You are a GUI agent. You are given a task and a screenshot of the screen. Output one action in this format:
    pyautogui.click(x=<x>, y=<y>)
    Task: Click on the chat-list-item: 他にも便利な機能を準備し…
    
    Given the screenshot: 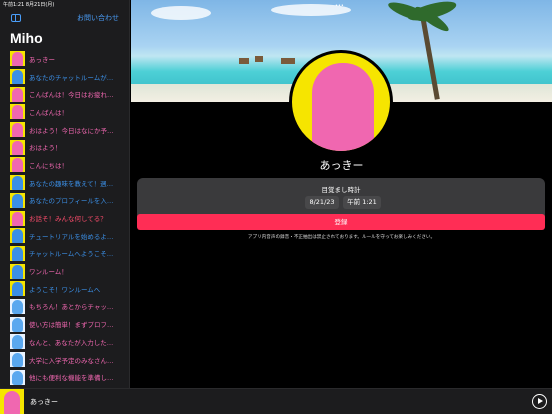 What is the action you would take?
    pyautogui.click(x=65, y=377)
    